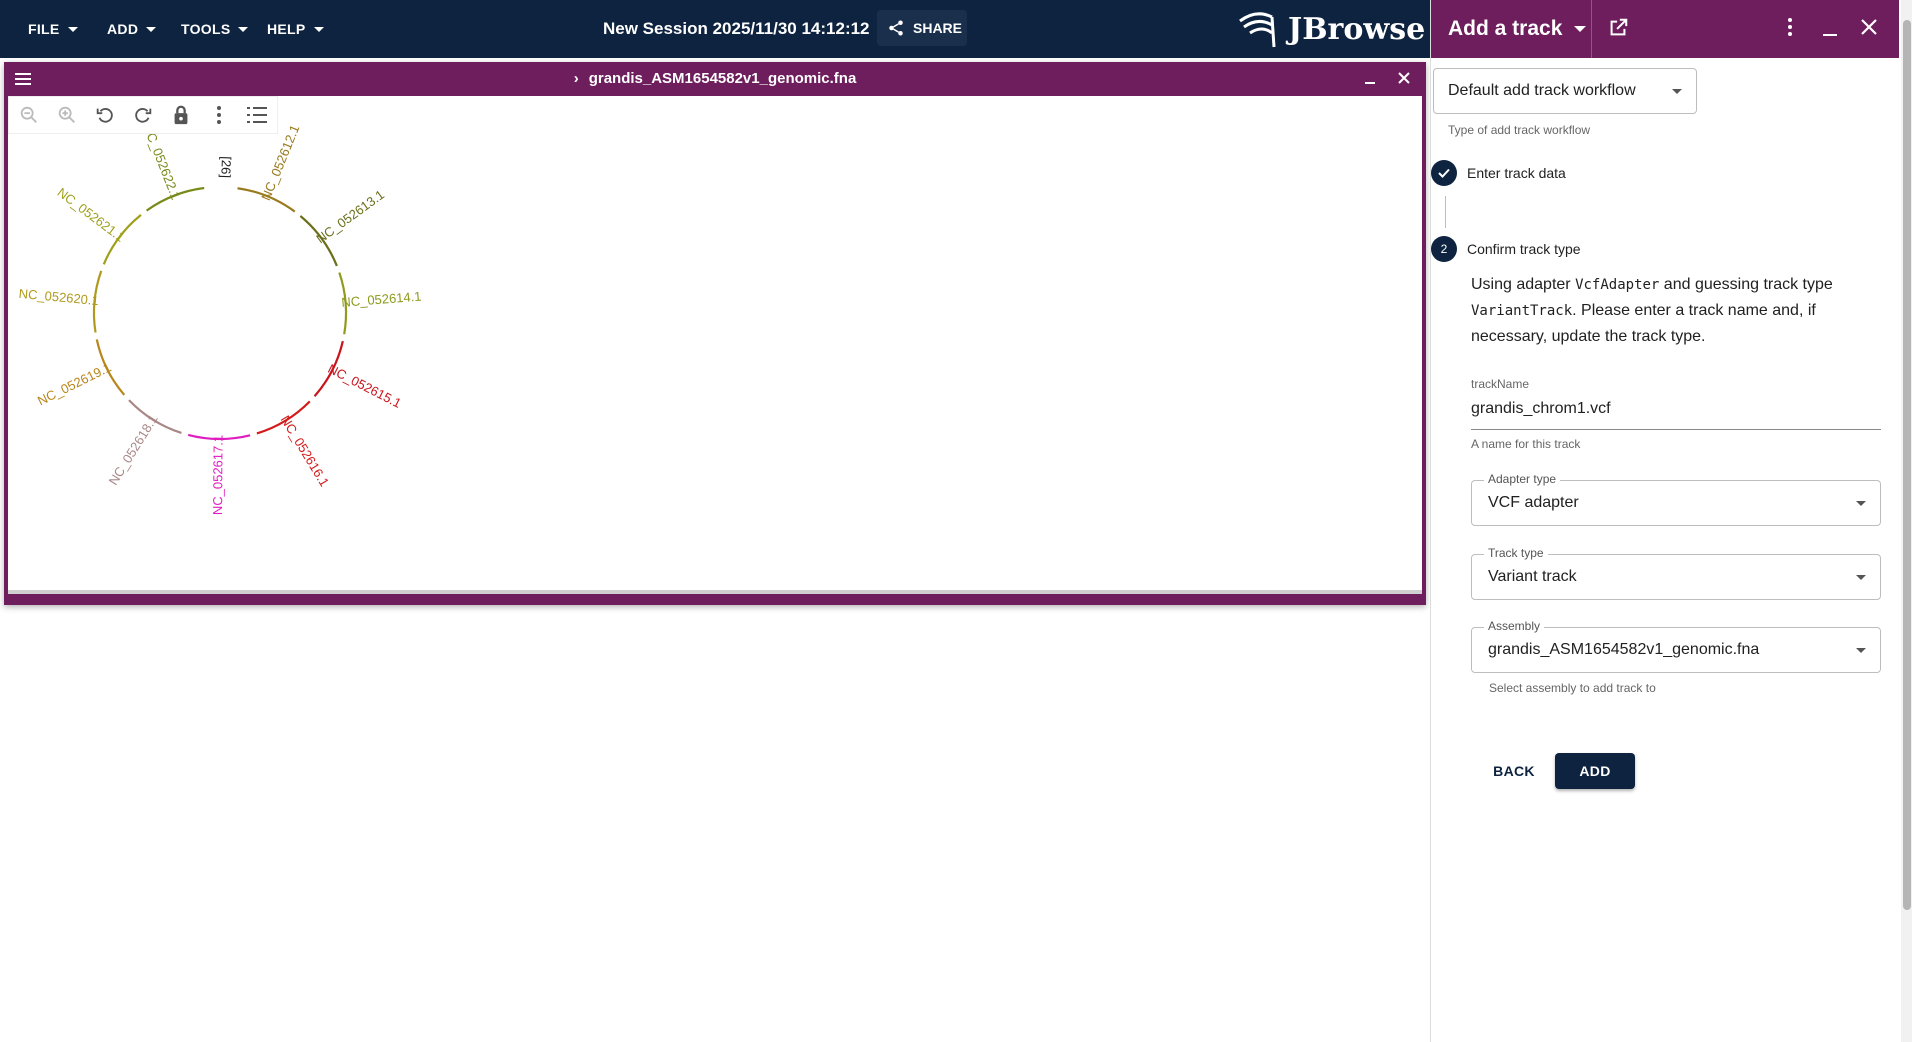 The width and height of the screenshot is (1912, 1042). What do you see at coordinates (1257, 30) in the screenshot?
I see `logo-swirl-icon` at bounding box center [1257, 30].